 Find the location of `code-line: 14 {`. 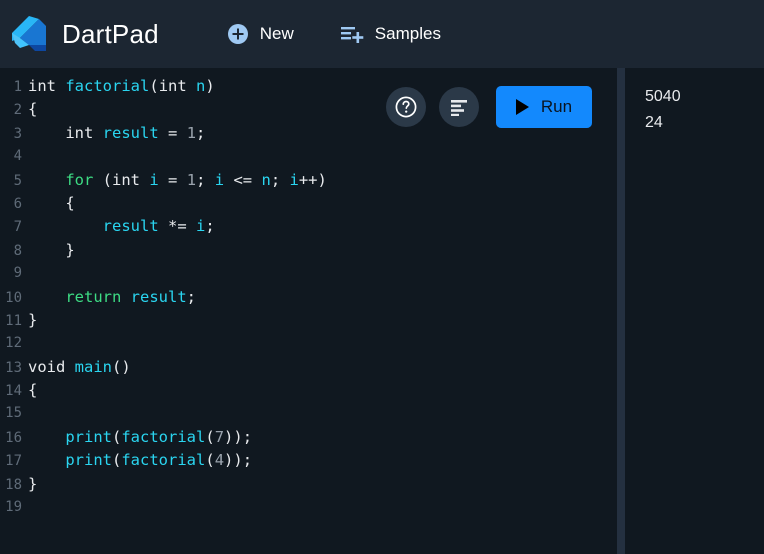

code-line: 14 { is located at coordinates (308, 390).